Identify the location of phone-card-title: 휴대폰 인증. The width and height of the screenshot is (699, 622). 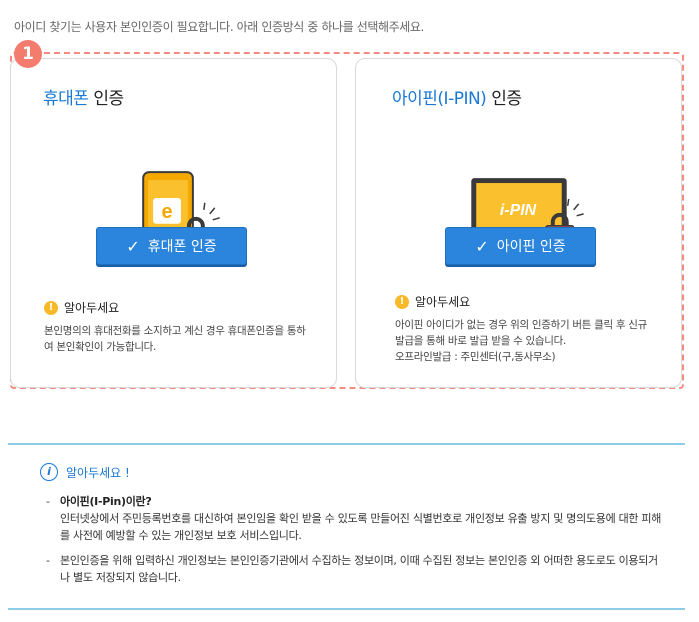
(83, 96).